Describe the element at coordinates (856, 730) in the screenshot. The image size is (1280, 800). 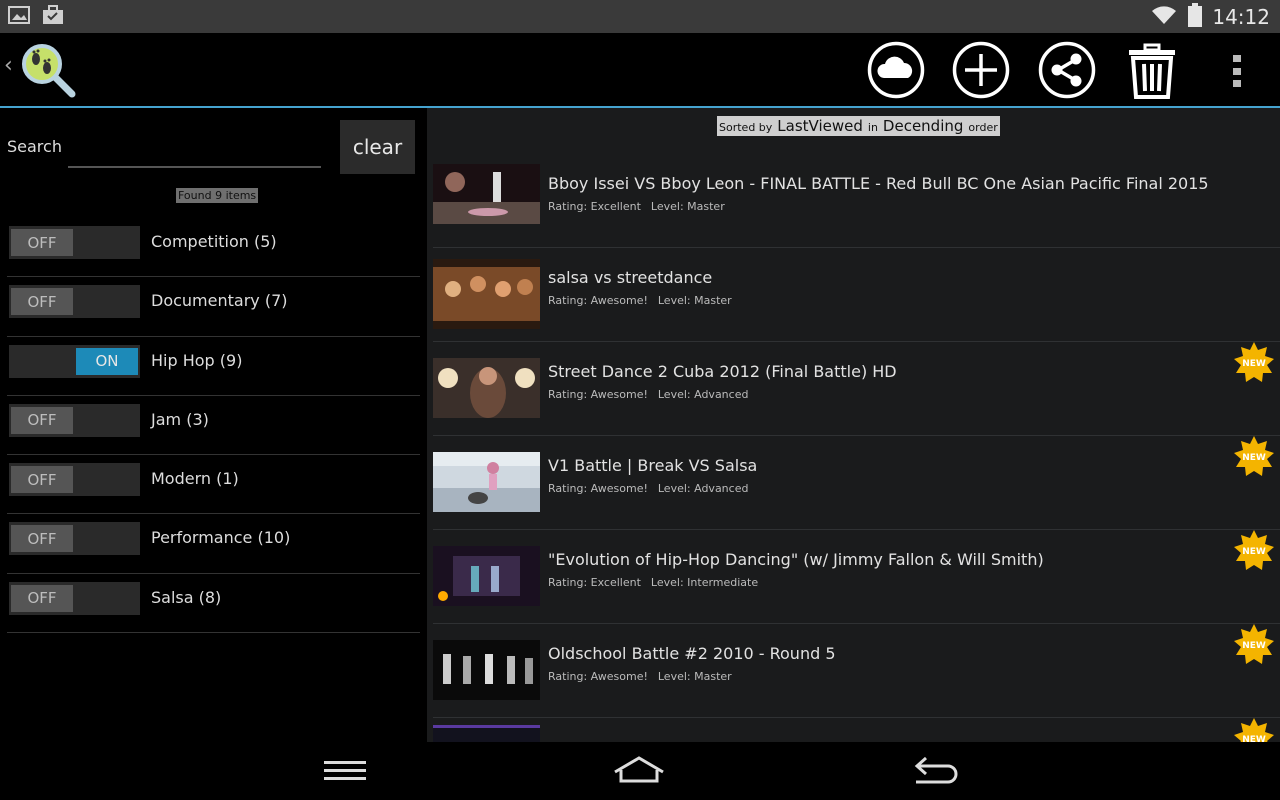
I see `video-row: NEW` at that location.